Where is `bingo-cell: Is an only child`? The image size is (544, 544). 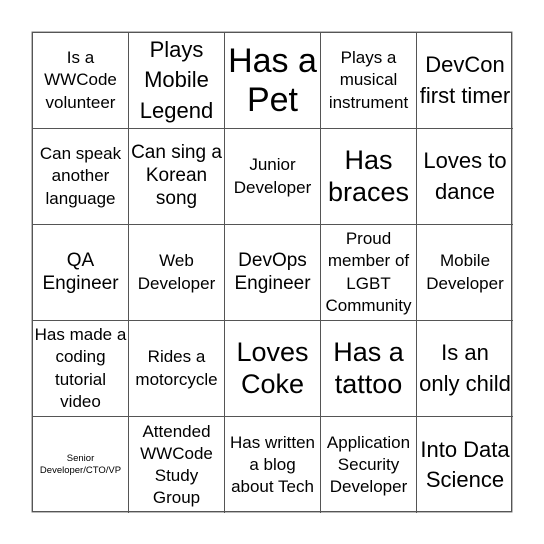 bingo-cell: Is an only child is located at coordinates (465, 369).